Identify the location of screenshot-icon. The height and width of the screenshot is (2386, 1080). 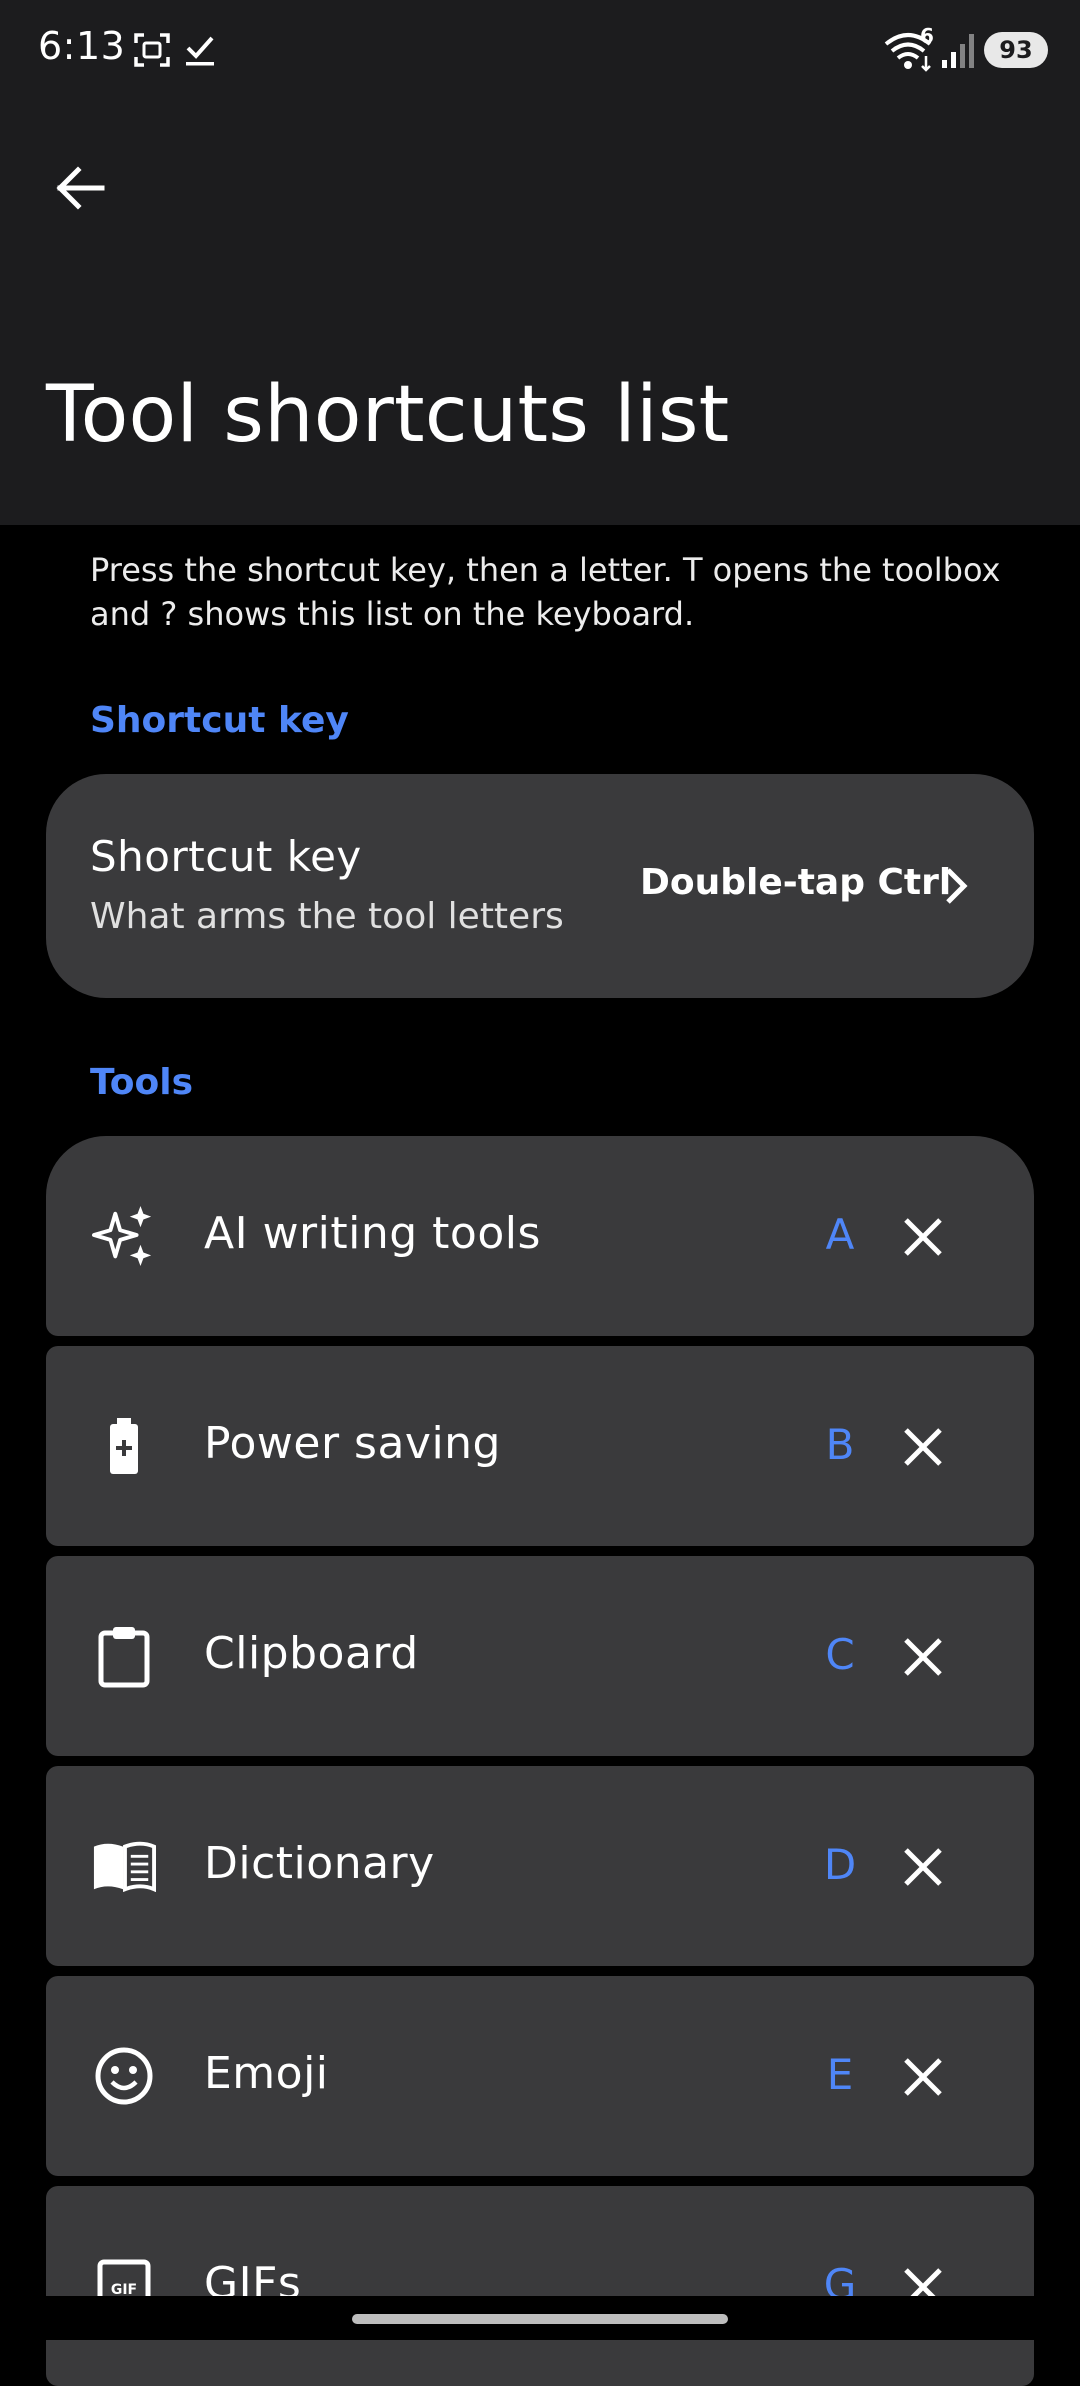
(152, 50).